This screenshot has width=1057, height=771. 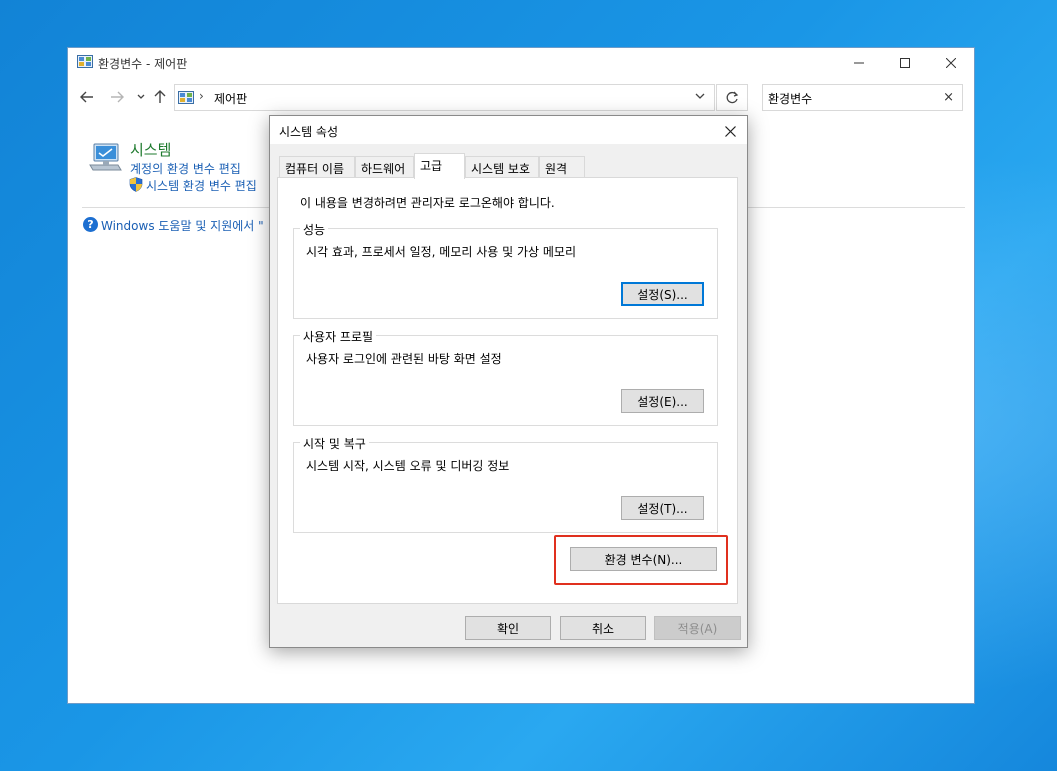 I want to click on forward-arrow-icon, so click(x=117, y=97).